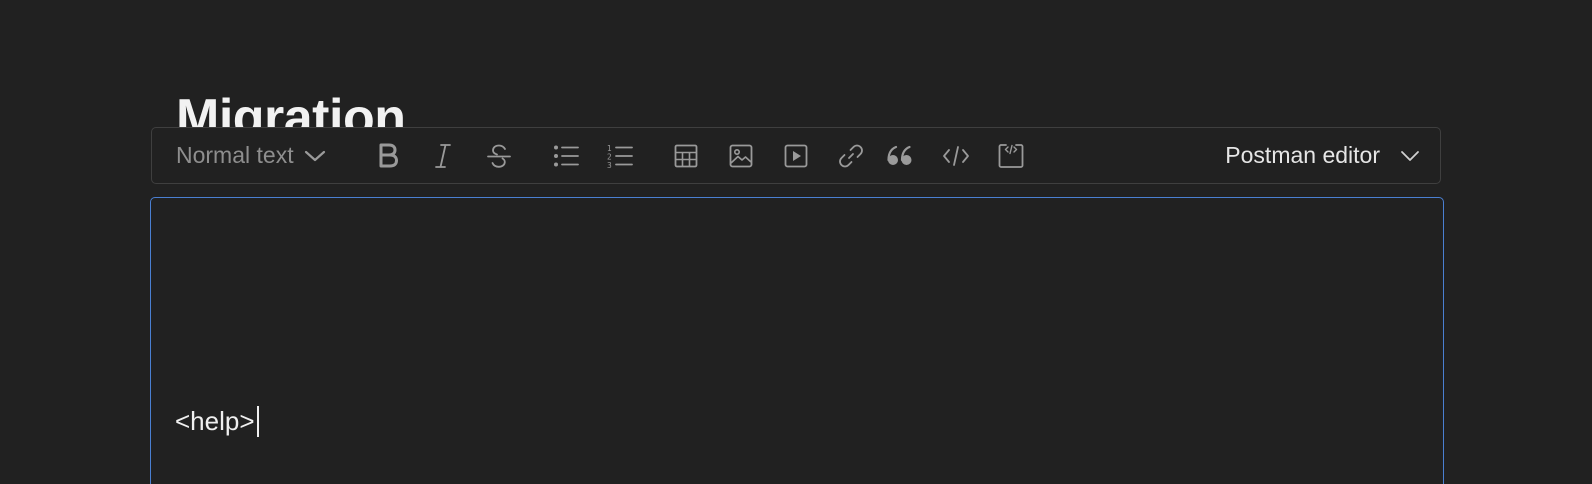 This screenshot has height=484, width=1592. Describe the element at coordinates (235, 155) in the screenshot. I see `text-style-label: Normal text` at that location.